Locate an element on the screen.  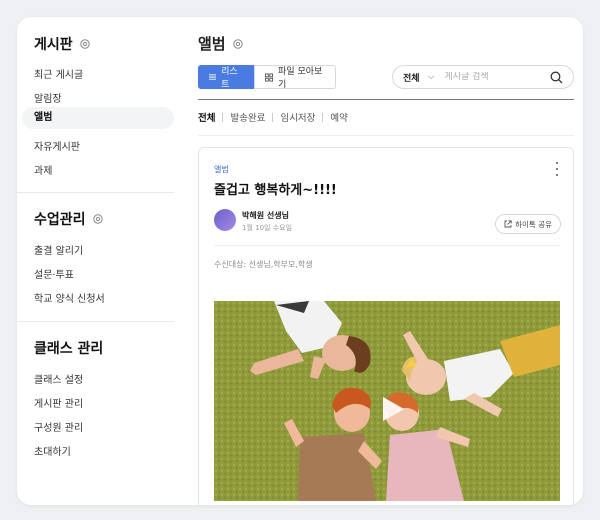
chevron-down-icon: ⌵ is located at coordinates (431, 77).